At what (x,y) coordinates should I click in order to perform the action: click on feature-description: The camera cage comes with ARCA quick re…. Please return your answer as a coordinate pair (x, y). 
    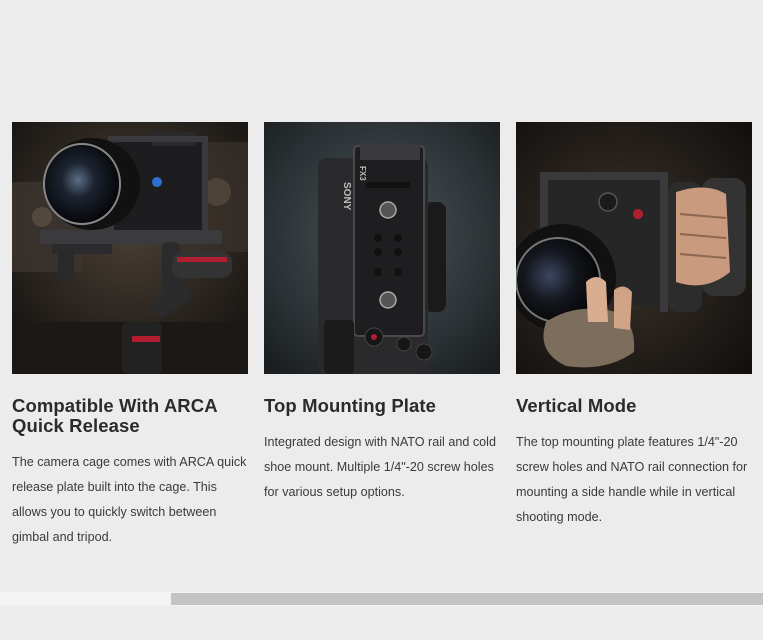
    Looking at the image, I should click on (129, 499).